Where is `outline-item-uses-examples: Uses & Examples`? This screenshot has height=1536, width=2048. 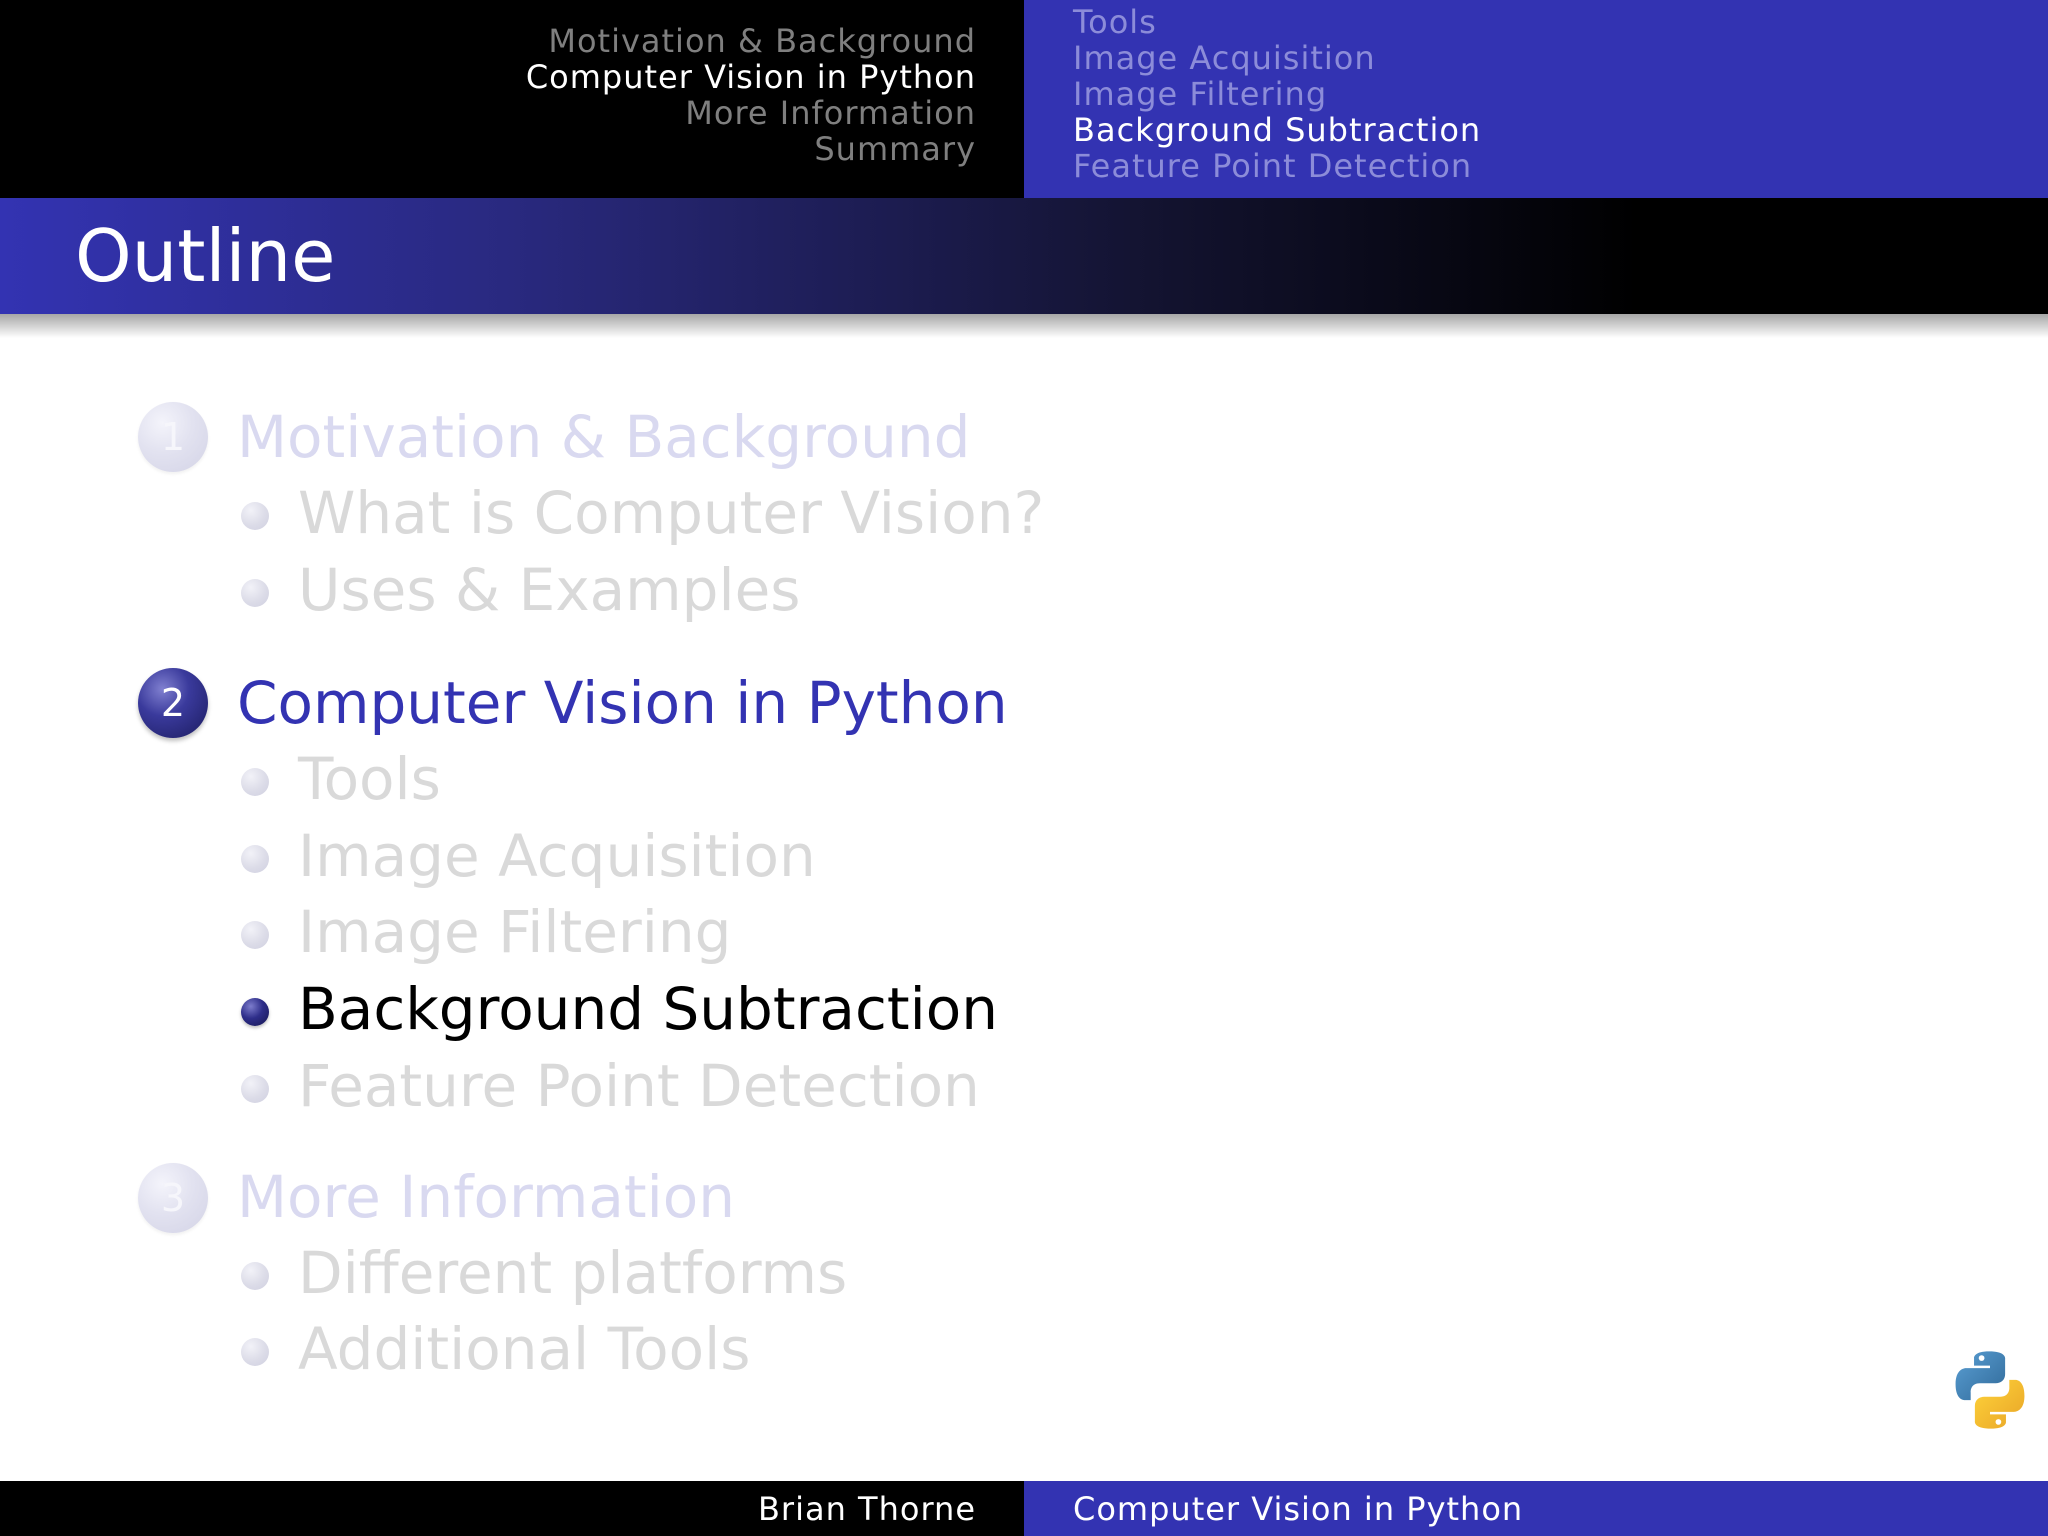
outline-item-uses-examples: Uses & Examples is located at coordinates (549, 590).